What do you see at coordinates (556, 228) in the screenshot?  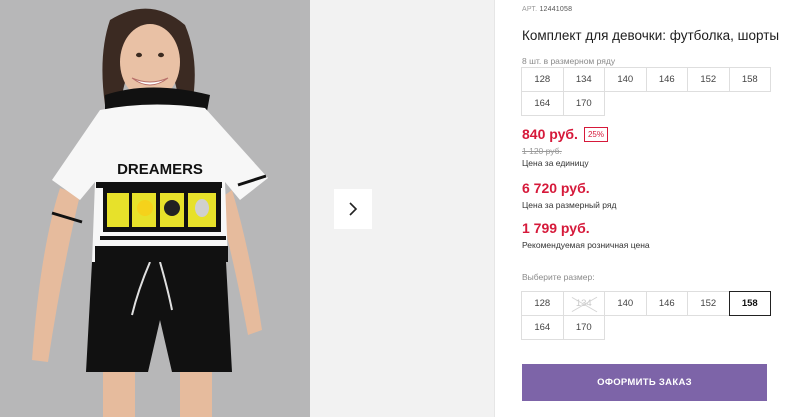 I see `retail-price: 1 799 руб.` at bounding box center [556, 228].